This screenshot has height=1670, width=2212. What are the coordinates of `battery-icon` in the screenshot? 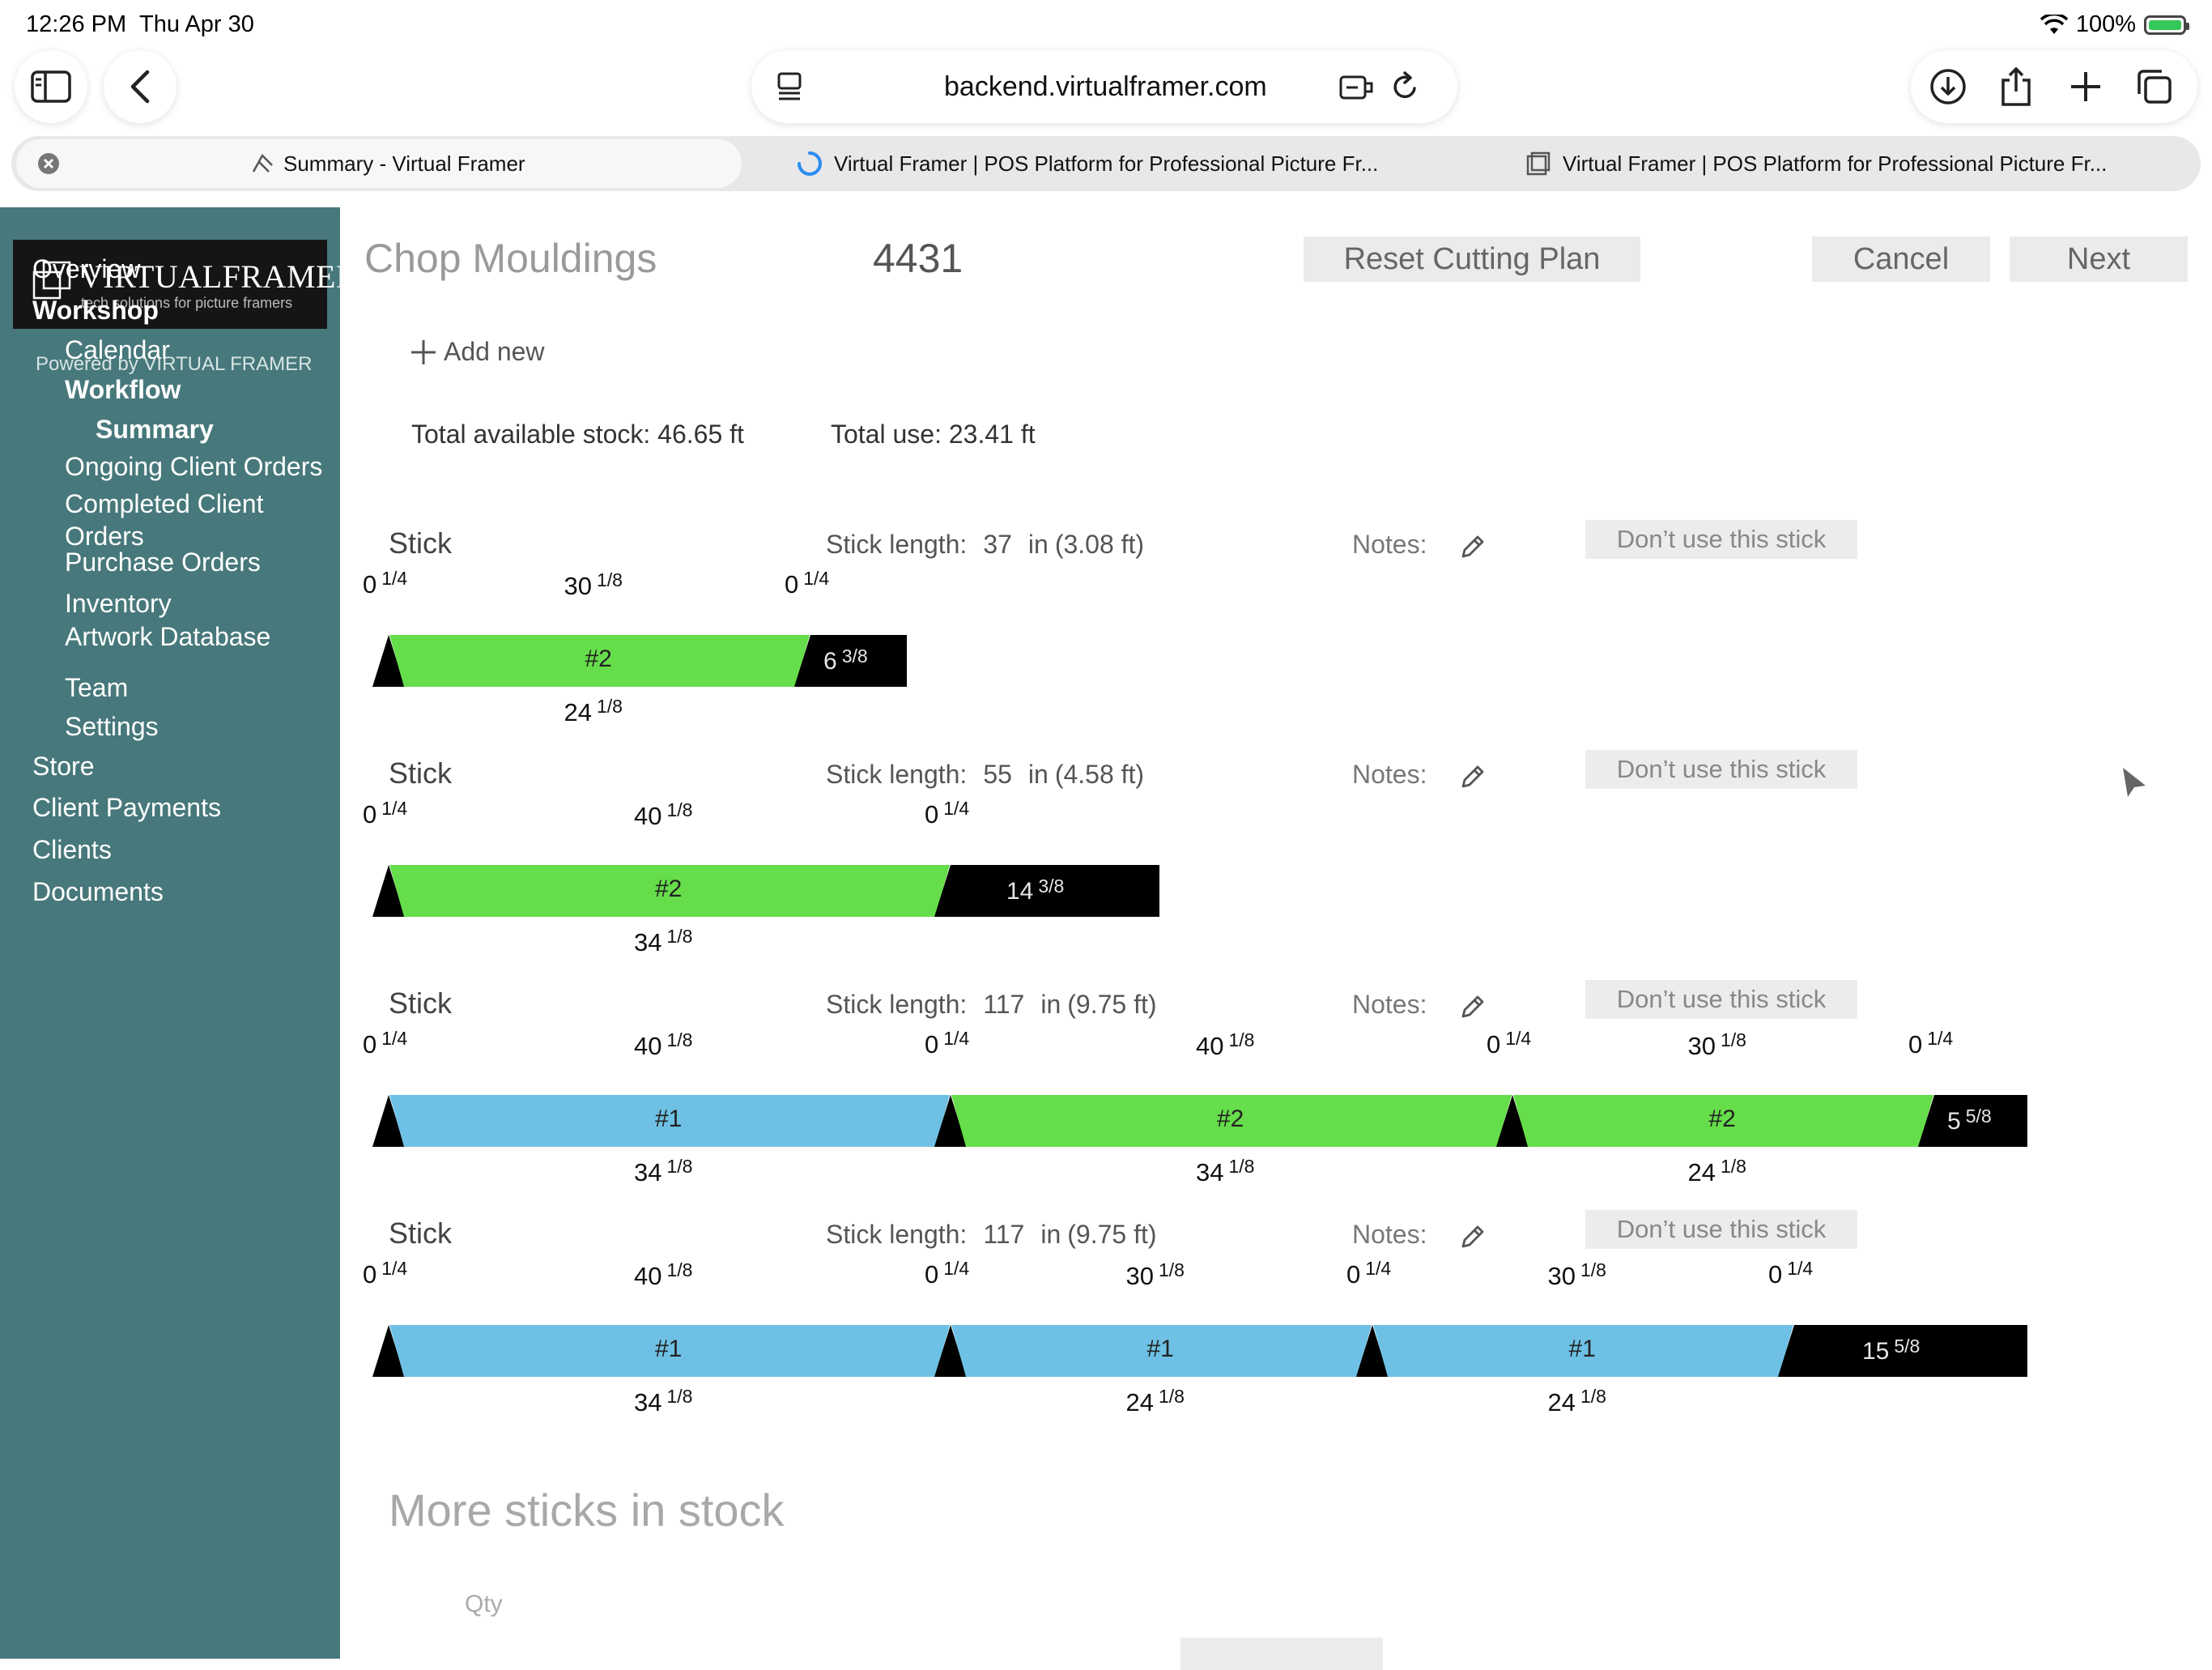 It's located at (2166, 25).